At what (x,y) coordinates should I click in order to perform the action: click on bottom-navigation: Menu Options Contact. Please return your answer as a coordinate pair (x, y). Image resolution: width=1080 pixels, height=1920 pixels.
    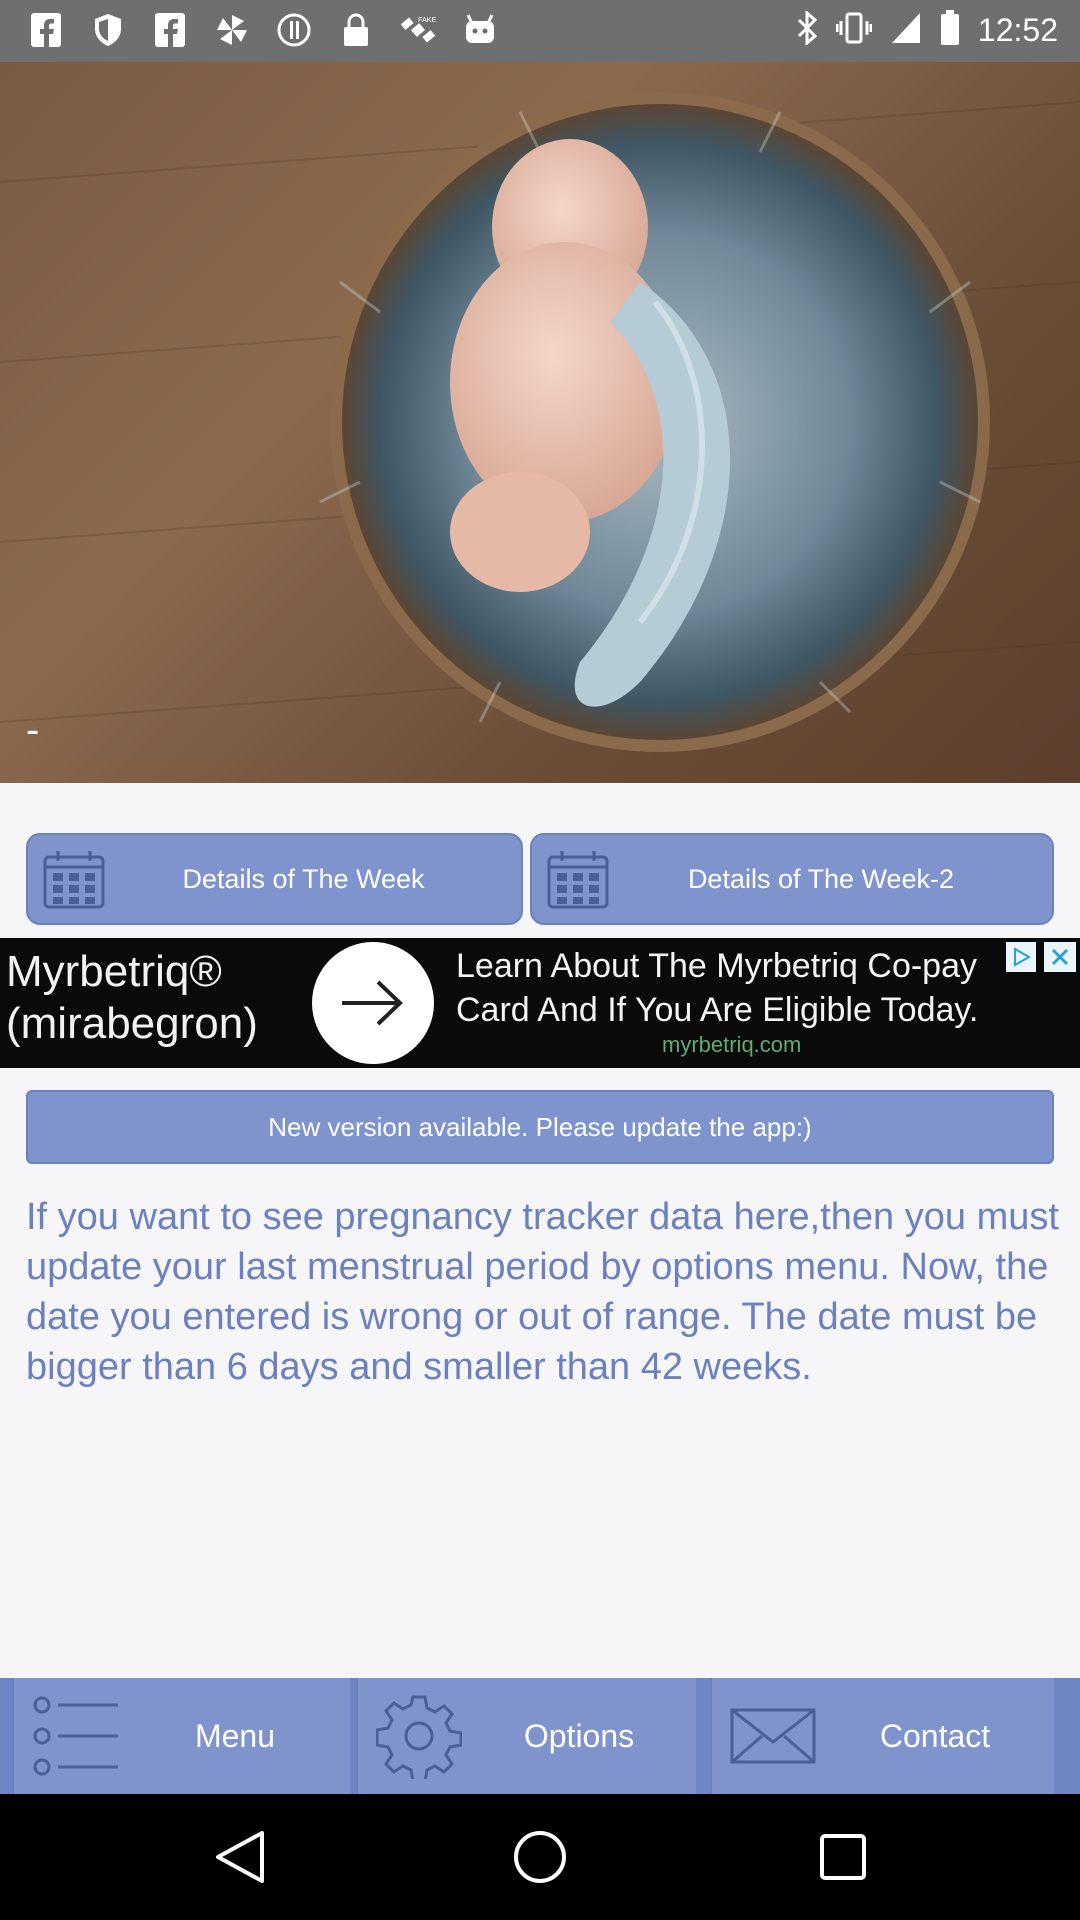
    Looking at the image, I should click on (540, 1736).